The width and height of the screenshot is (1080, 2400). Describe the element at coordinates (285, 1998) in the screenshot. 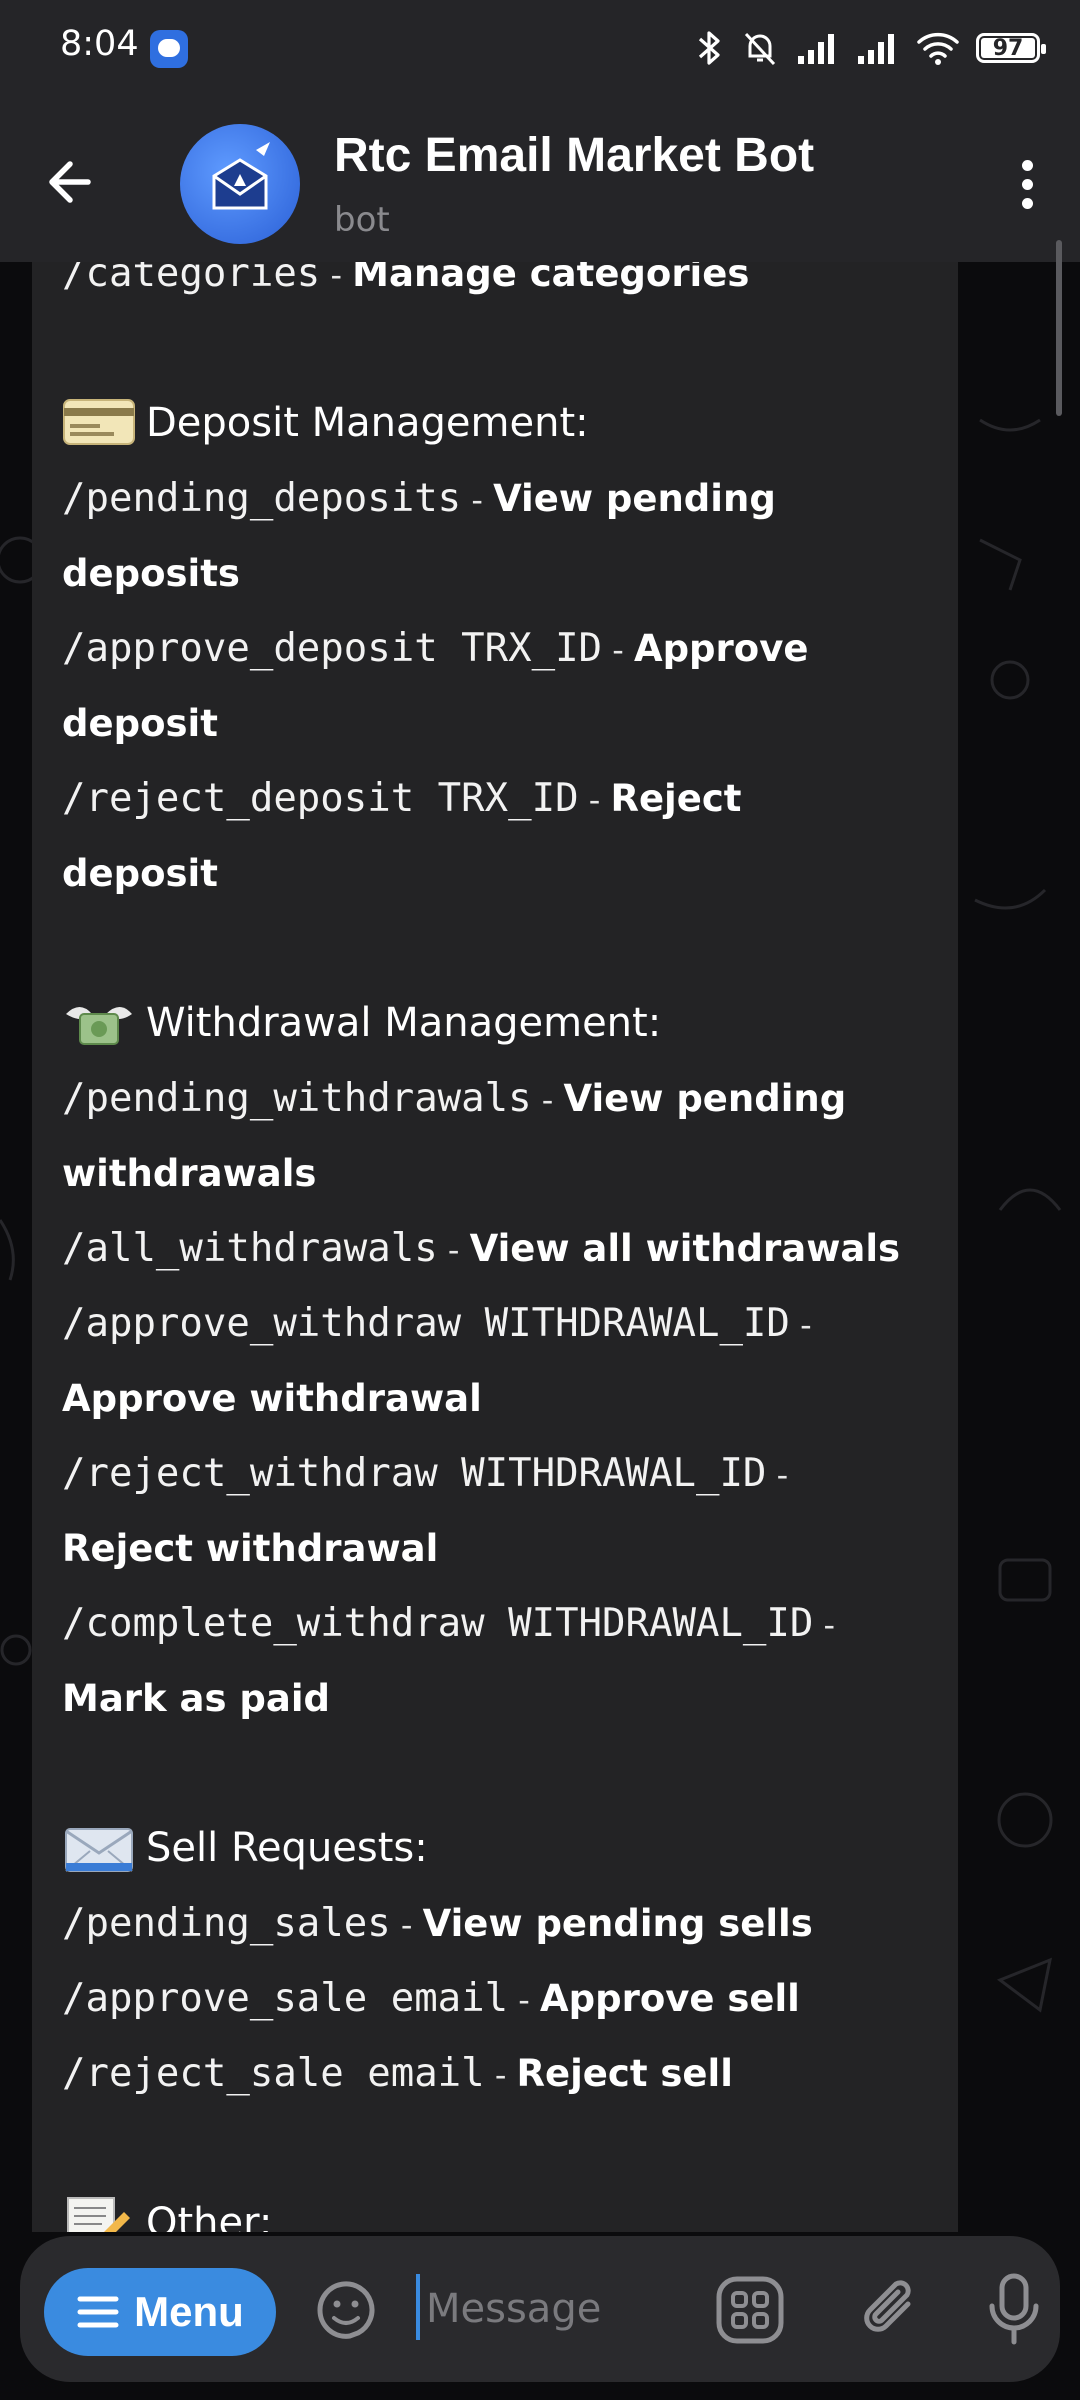

I see `command-link: /approve_sale email` at that location.